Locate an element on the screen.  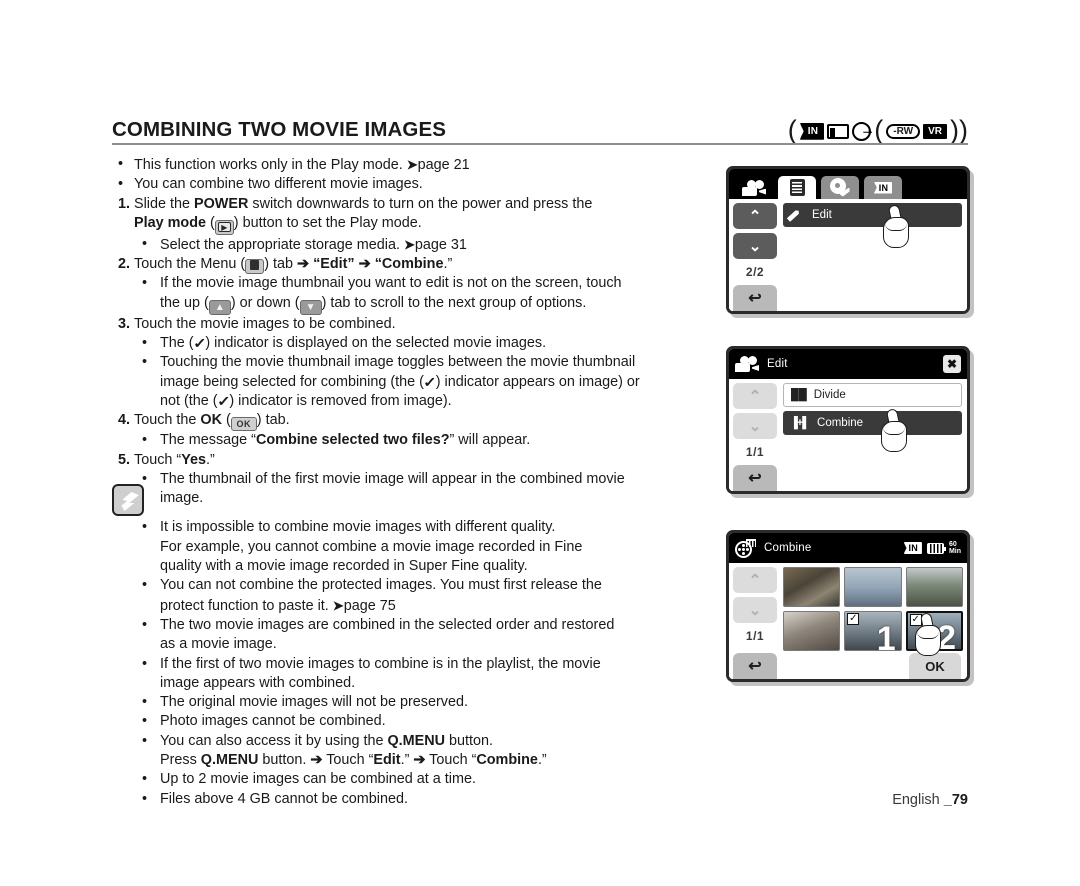
menu-tab-icon is located at coordinates (255, 267).